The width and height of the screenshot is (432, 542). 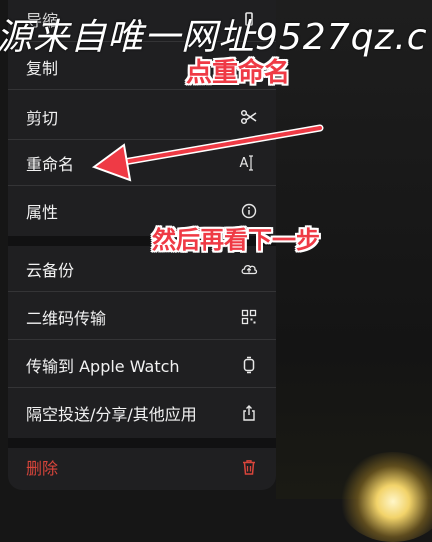 I want to click on menu-item-cut: 剪切, so click(x=142, y=117).